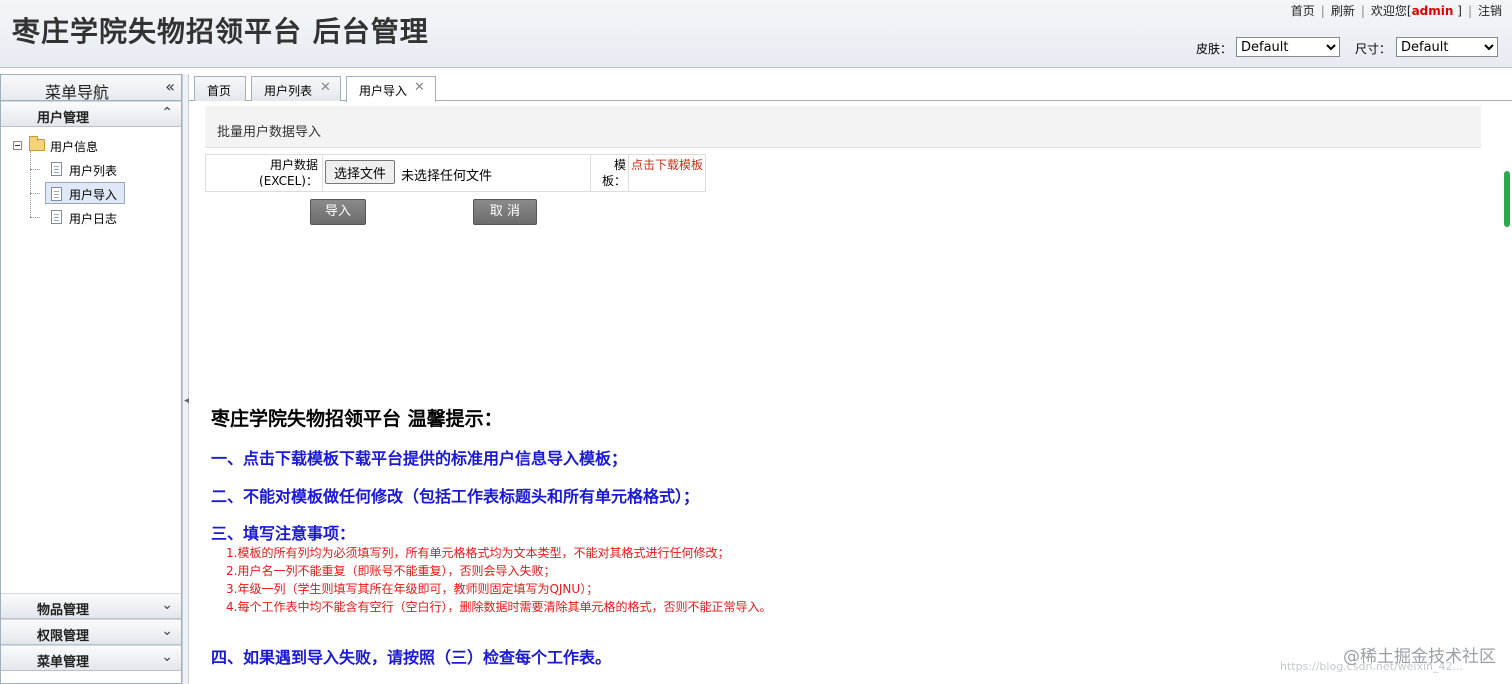 The height and width of the screenshot is (684, 1512). I want to click on tree-item-user-import: 用户导入, so click(85, 193).